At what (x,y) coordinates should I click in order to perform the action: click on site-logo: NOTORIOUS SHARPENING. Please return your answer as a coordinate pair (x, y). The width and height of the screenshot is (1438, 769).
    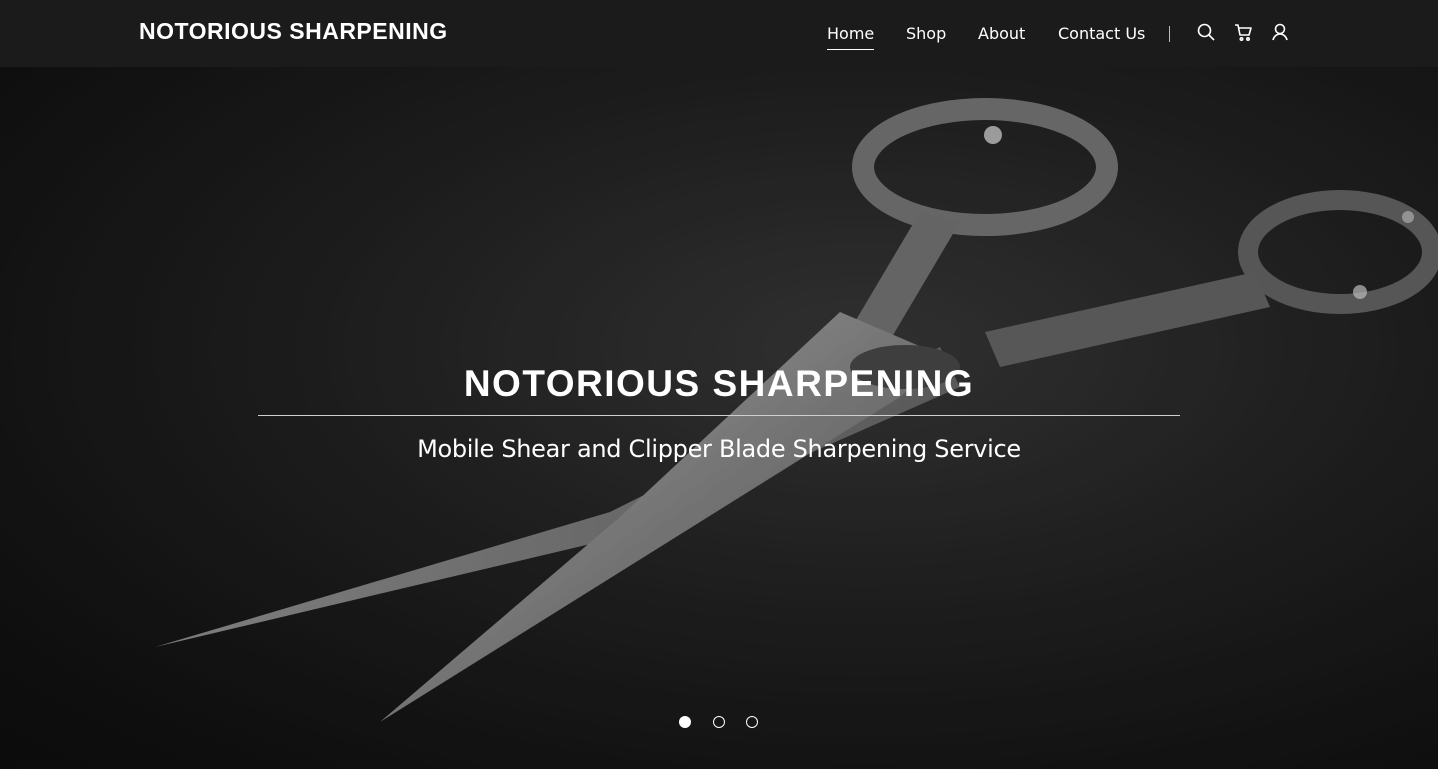
    Looking at the image, I should click on (293, 31).